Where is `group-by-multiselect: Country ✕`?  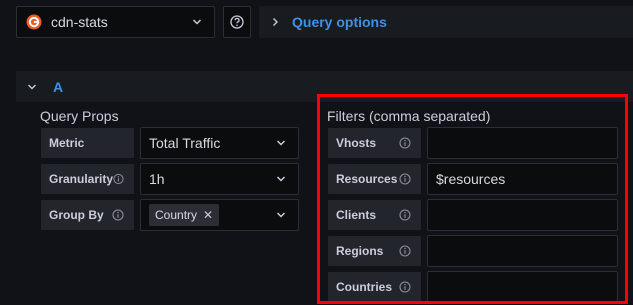 group-by-multiselect: Country ✕ is located at coordinates (219, 215).